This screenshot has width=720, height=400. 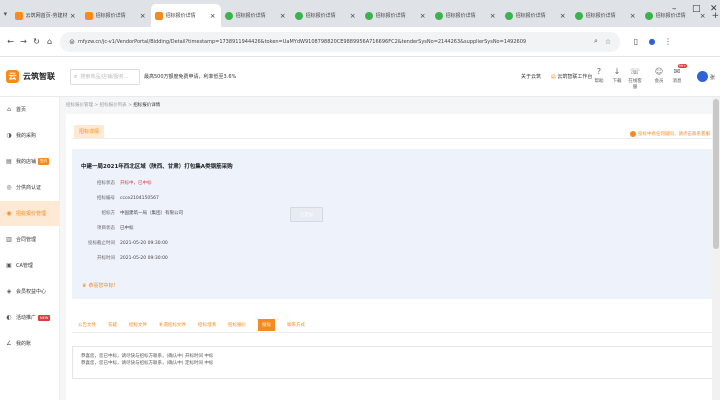 What do you see at coordinates (571, 76) in the screenshot?
I see `workbench-link: ▤ 云筑智联工作台` at bounding box center [571, 76].